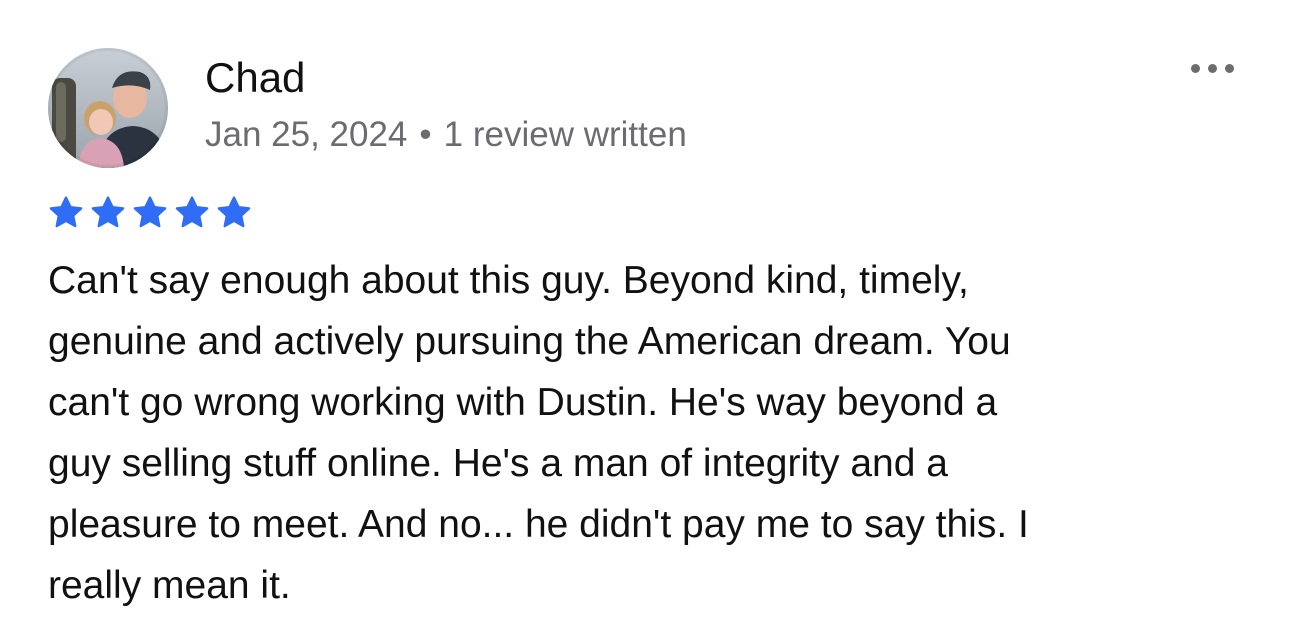  Describe the element at coordinates (1195, 68) in the screenshot. I see `more-horizontal-icon` at that location.